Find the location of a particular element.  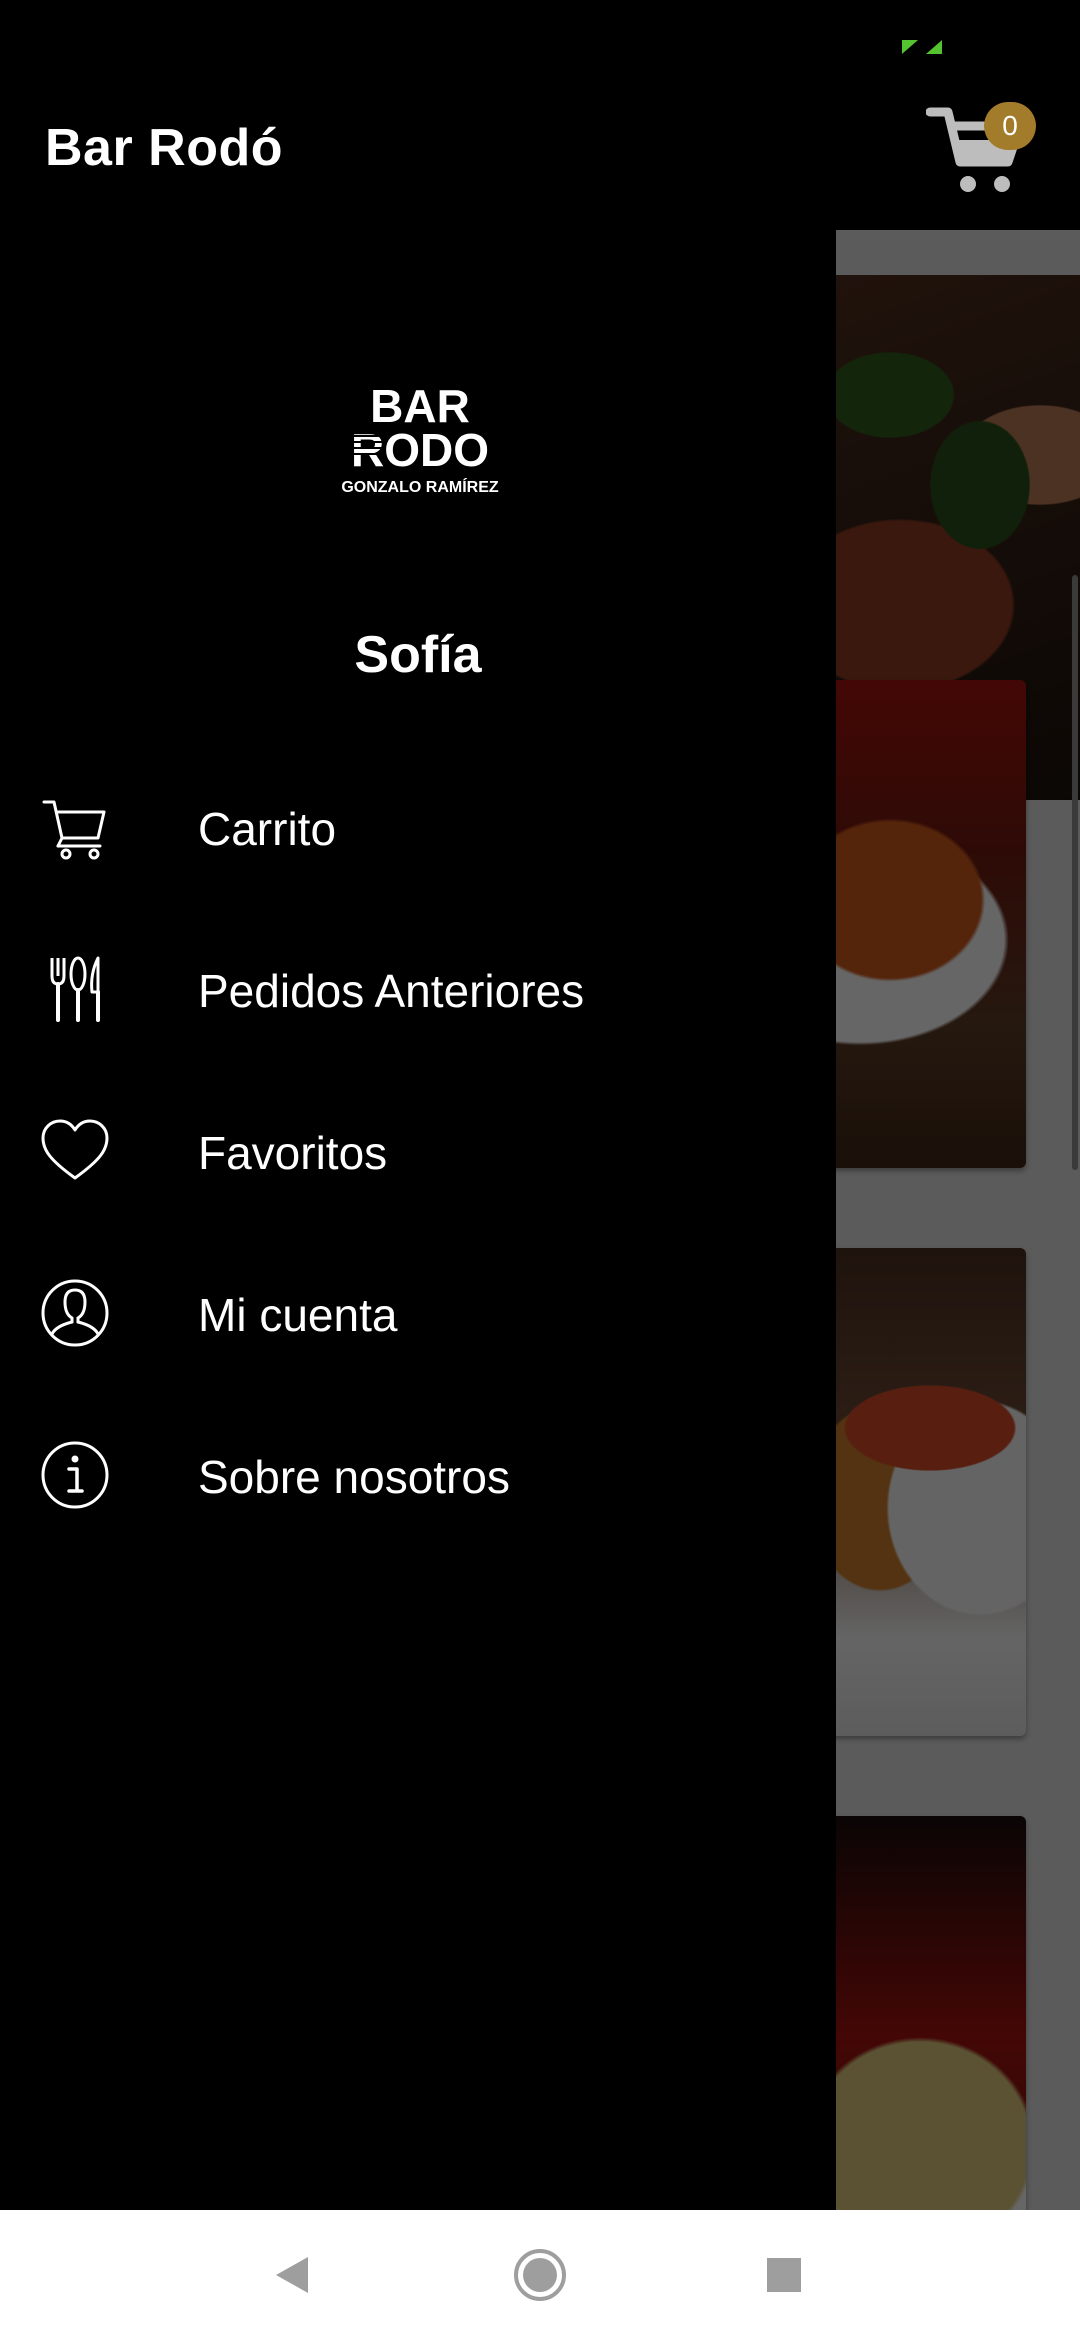

app-bar: Bar Rodó 0 is located at coordinates (540, 115).